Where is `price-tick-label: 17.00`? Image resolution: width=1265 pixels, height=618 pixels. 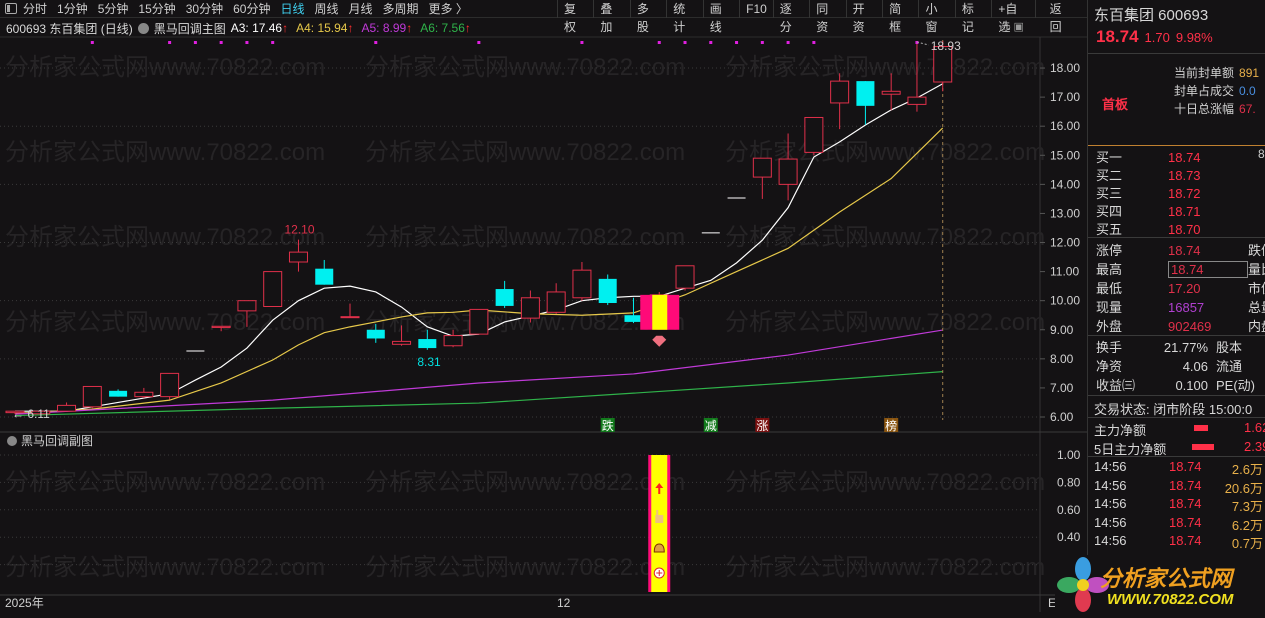
price-tick-label: 17.00 is located at coordinates (1065, 97).